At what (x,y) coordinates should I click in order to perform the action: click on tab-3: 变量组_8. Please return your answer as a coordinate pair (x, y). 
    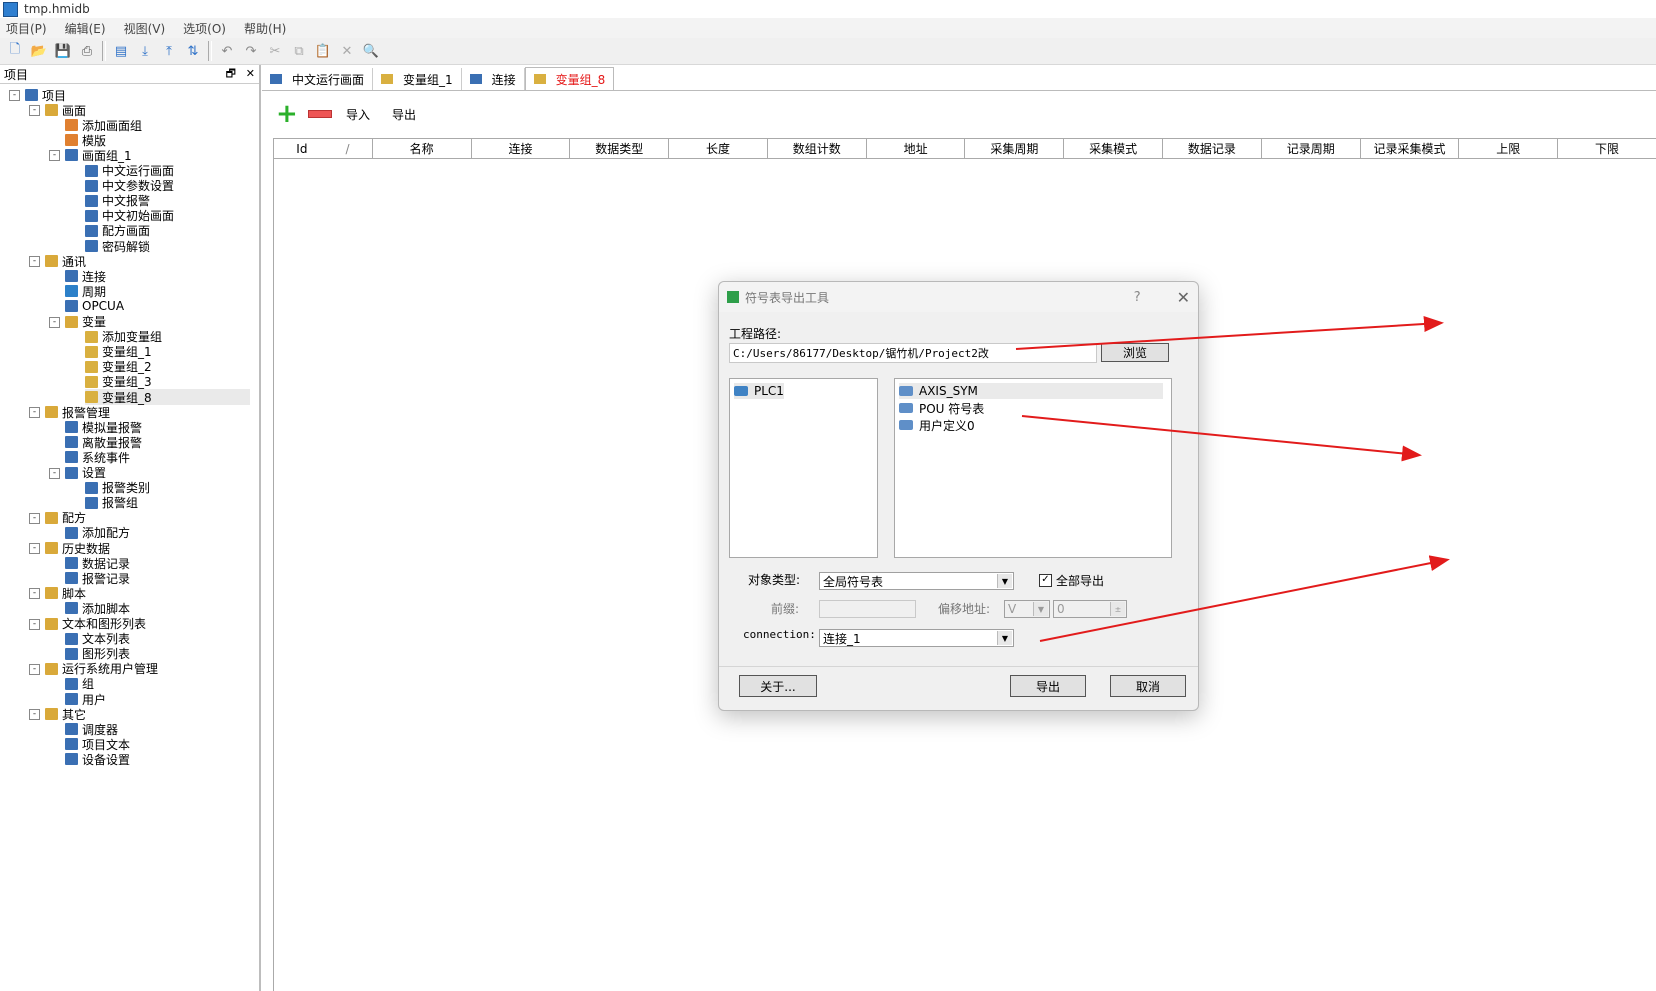
    Looking at the image, I should click on (569, 78).